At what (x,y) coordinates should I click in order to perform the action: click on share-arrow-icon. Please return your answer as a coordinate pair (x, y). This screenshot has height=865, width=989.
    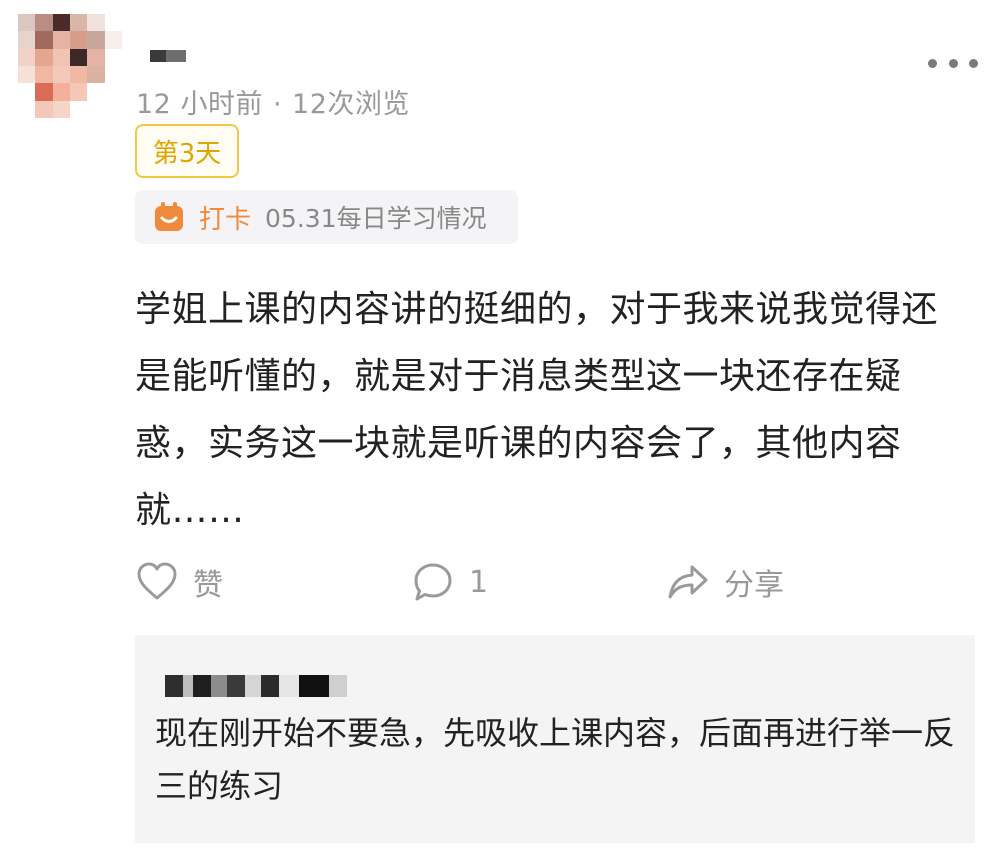
    Looking at the image, I should click on (688, 582).